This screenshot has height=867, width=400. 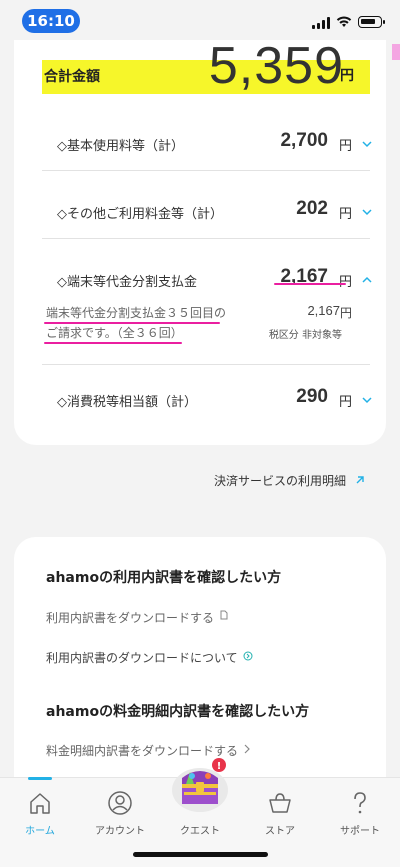 I want to click on battery-icon, so click(x=371, y=22).